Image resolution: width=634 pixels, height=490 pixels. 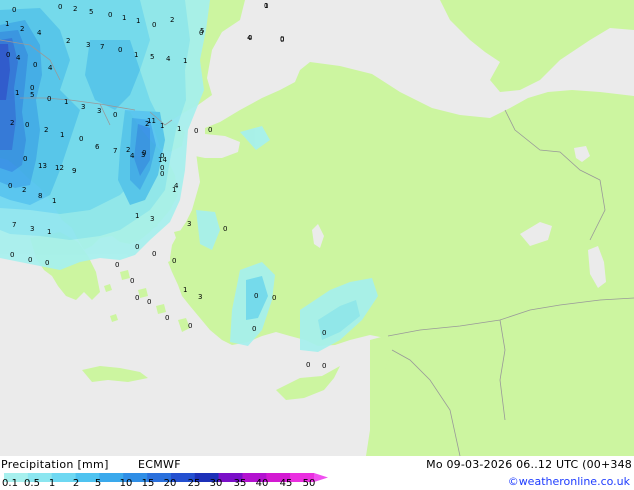 What do you see at coordinates (42, 166) in the screenshot?
I see `precip-value-label: 13` at bounding box center [42, 166].